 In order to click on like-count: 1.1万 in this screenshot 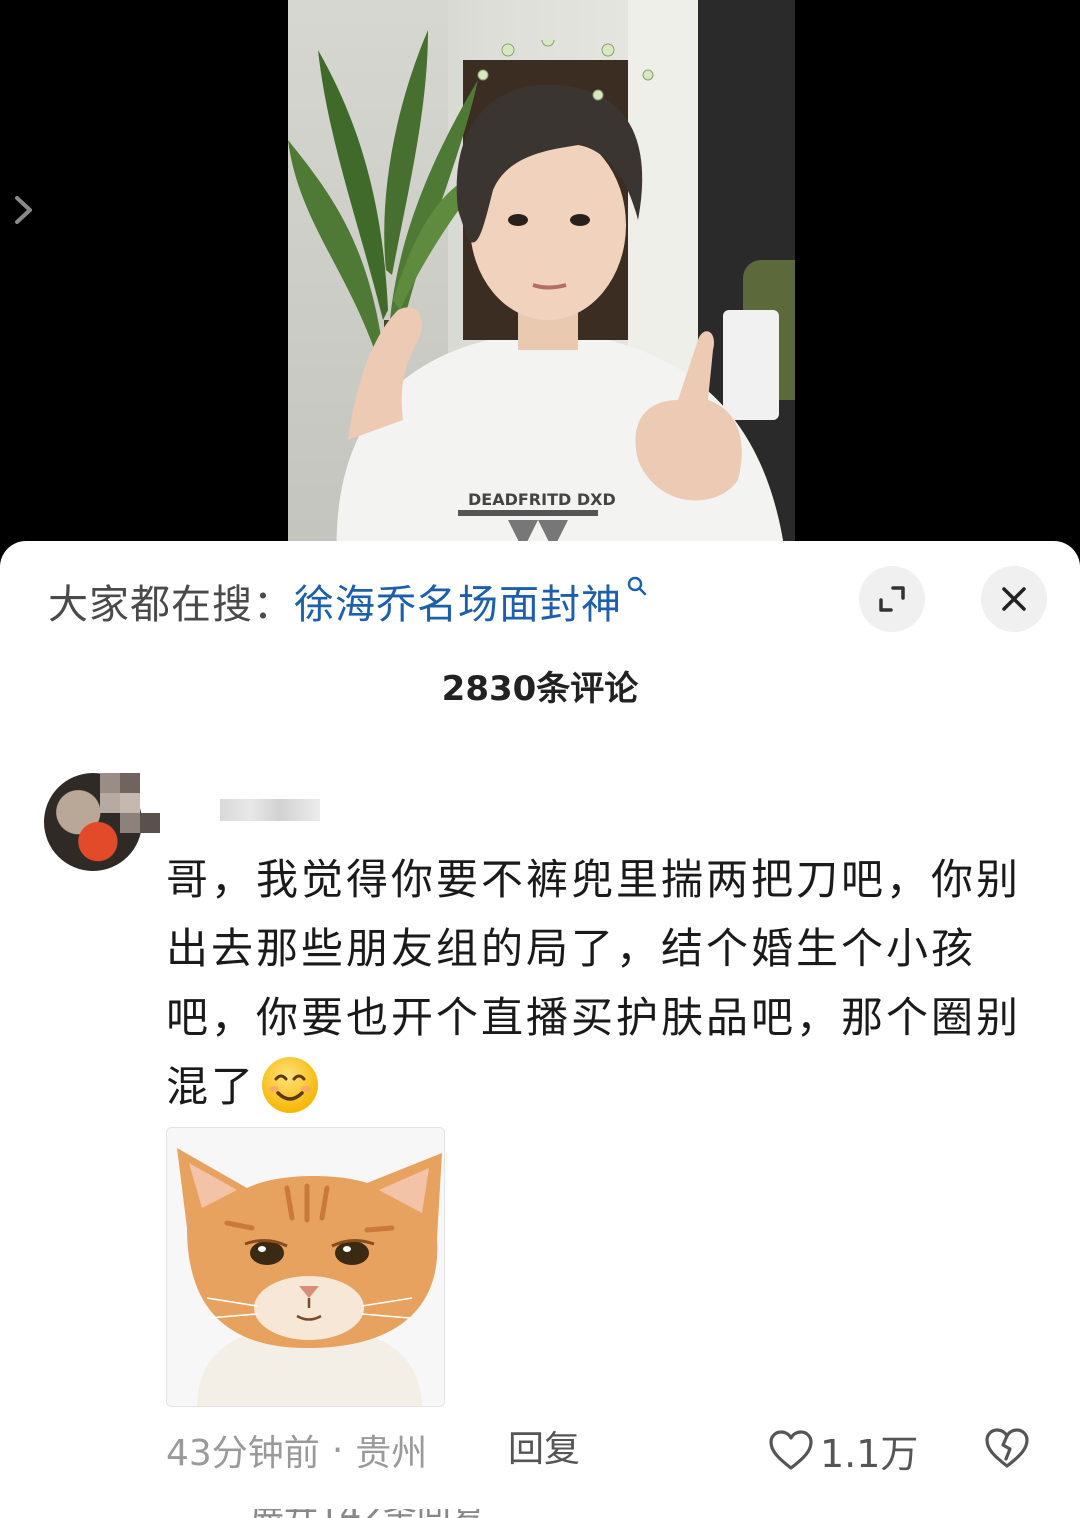, I will do `click(869, 1453)`.